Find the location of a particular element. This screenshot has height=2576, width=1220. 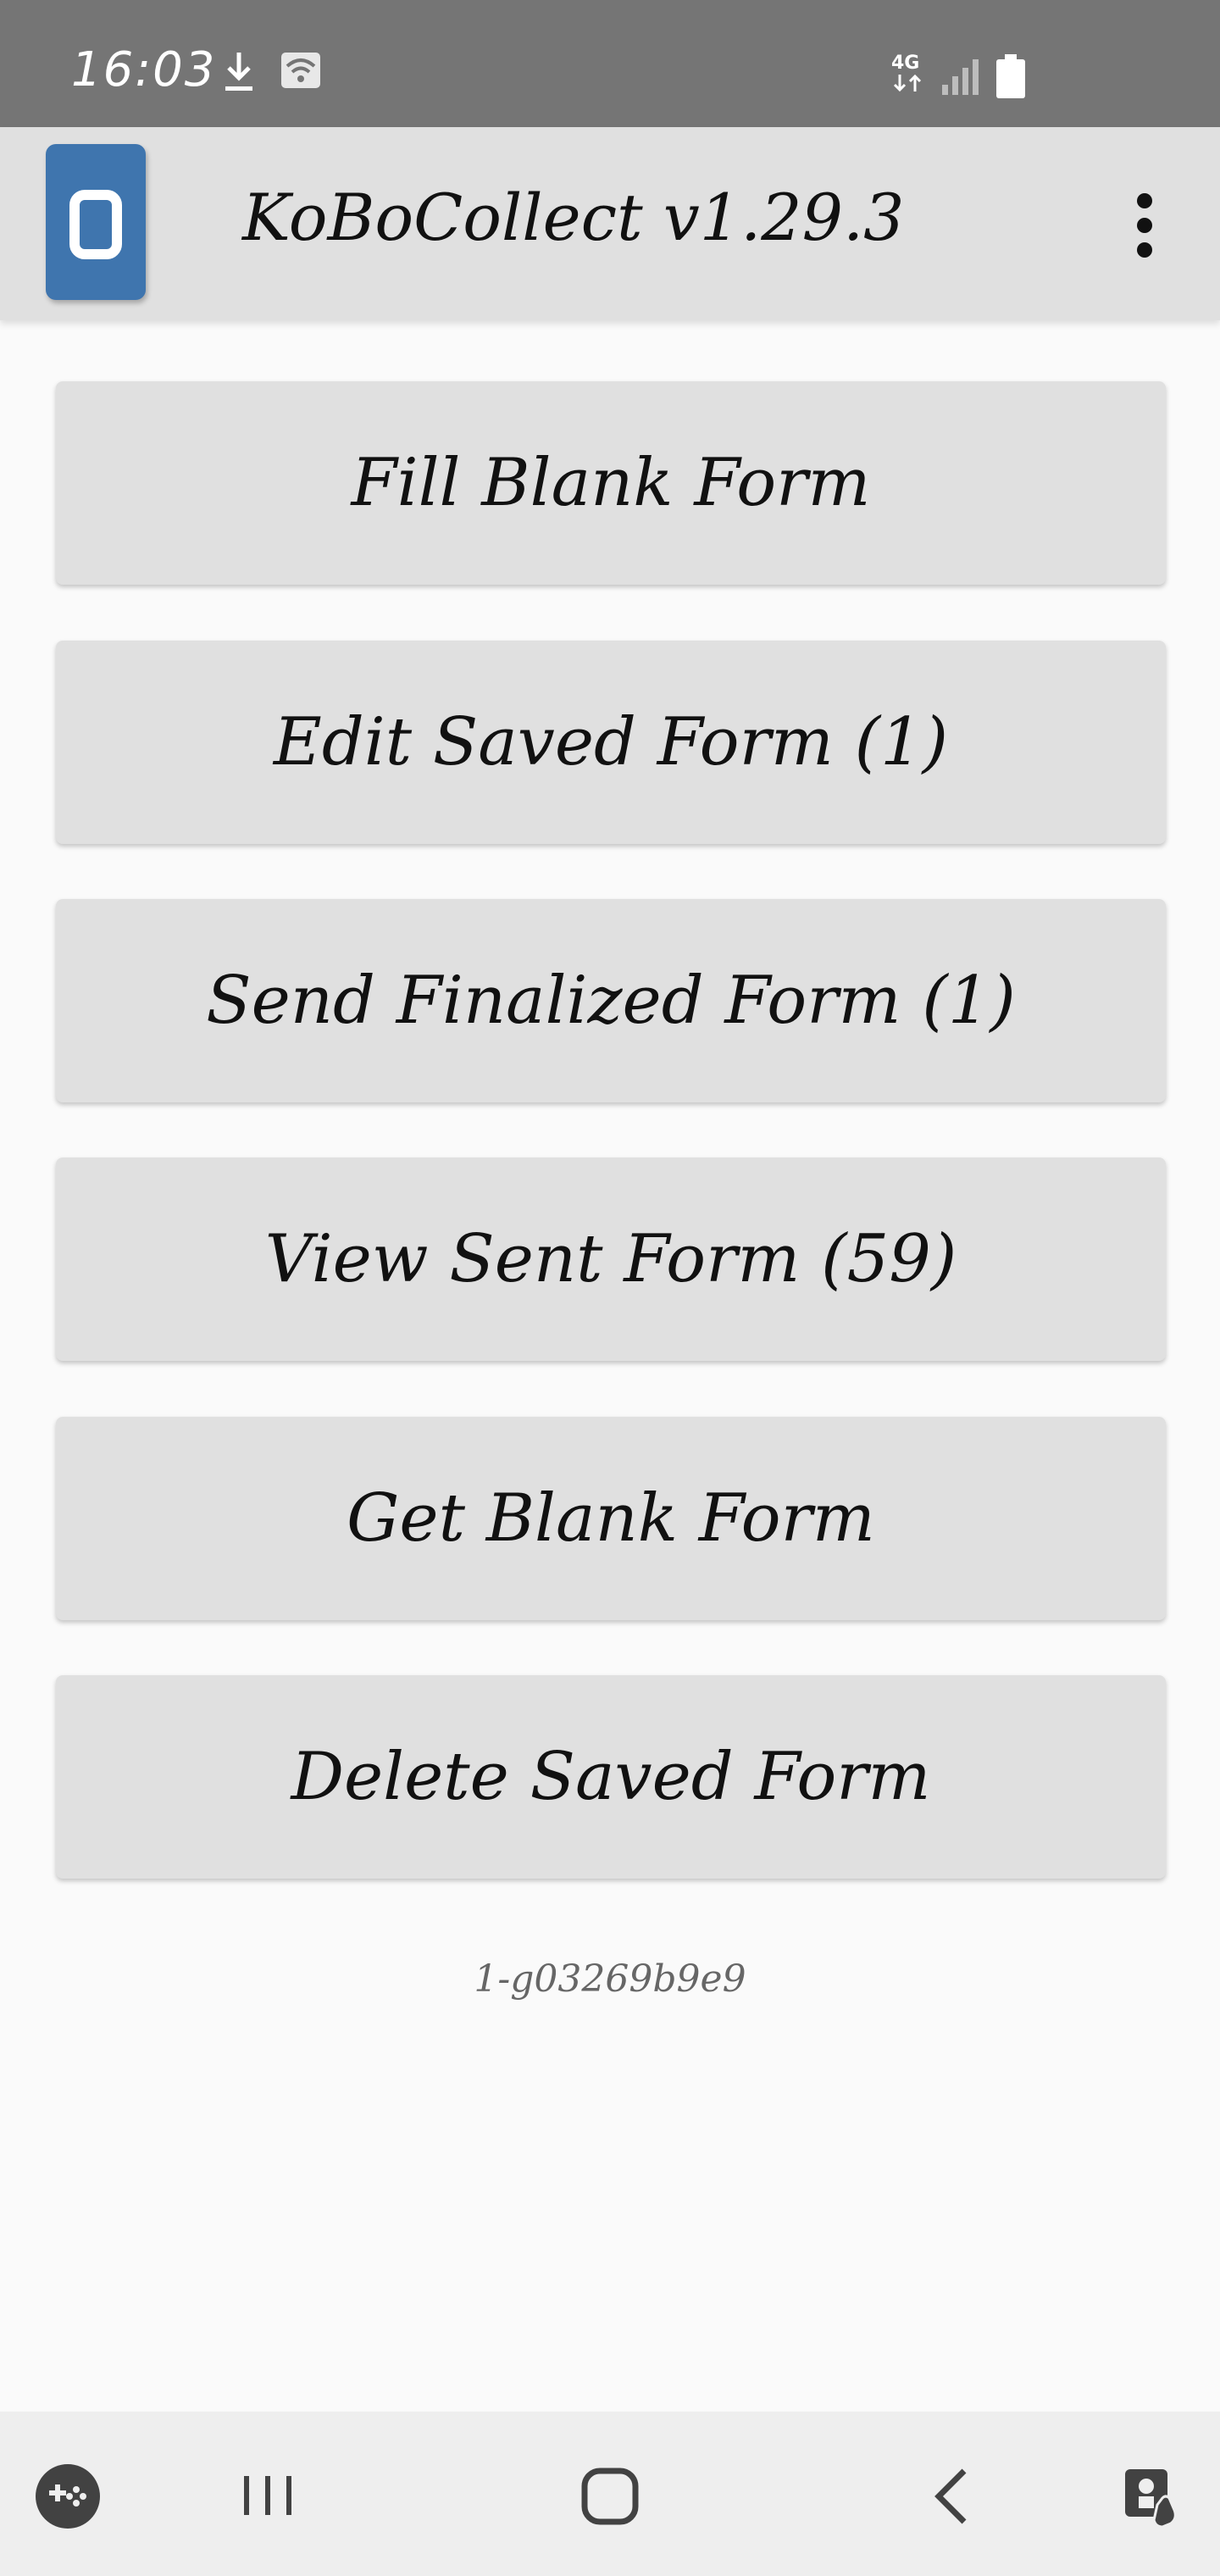

version-code: 1-g03269b9e9 is located at coordinates (610, 1979).